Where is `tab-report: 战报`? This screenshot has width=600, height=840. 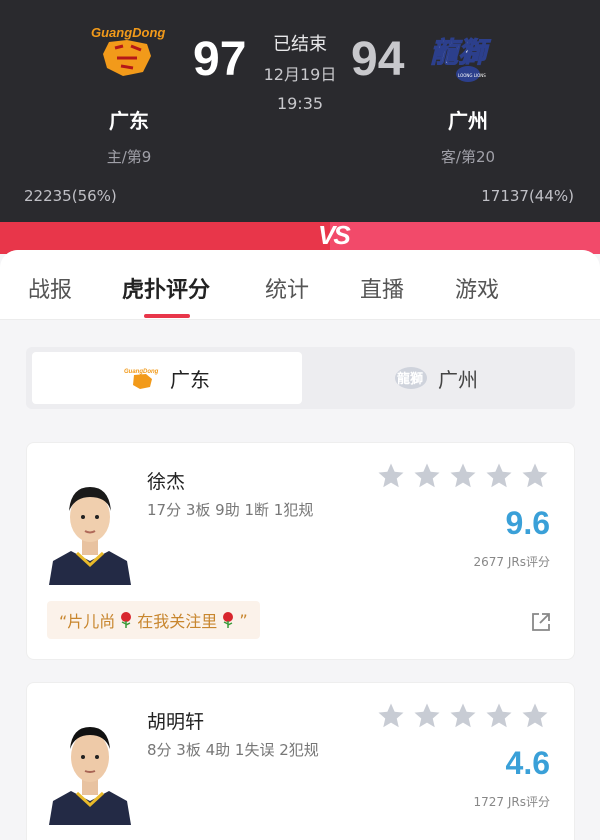 tab-report: 战报 is located at coordinates (50, 288).